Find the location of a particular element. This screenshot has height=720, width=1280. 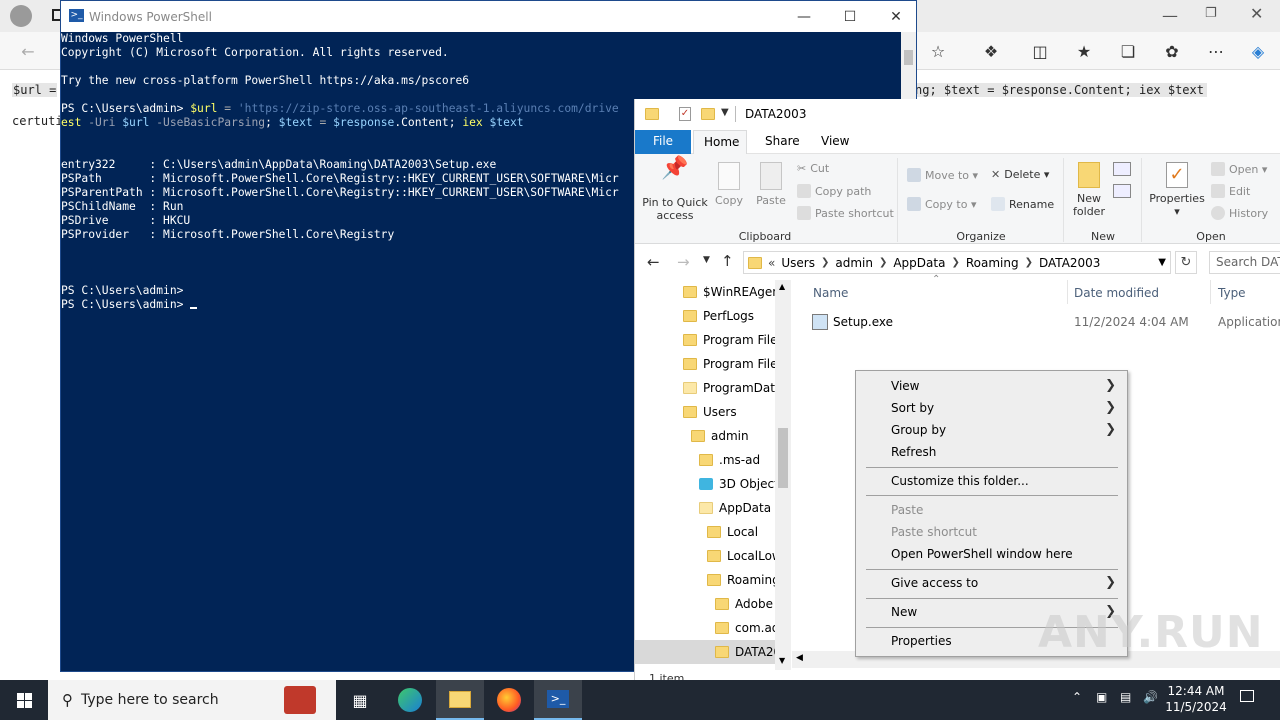

start-button is located at coordinates (24, 700).